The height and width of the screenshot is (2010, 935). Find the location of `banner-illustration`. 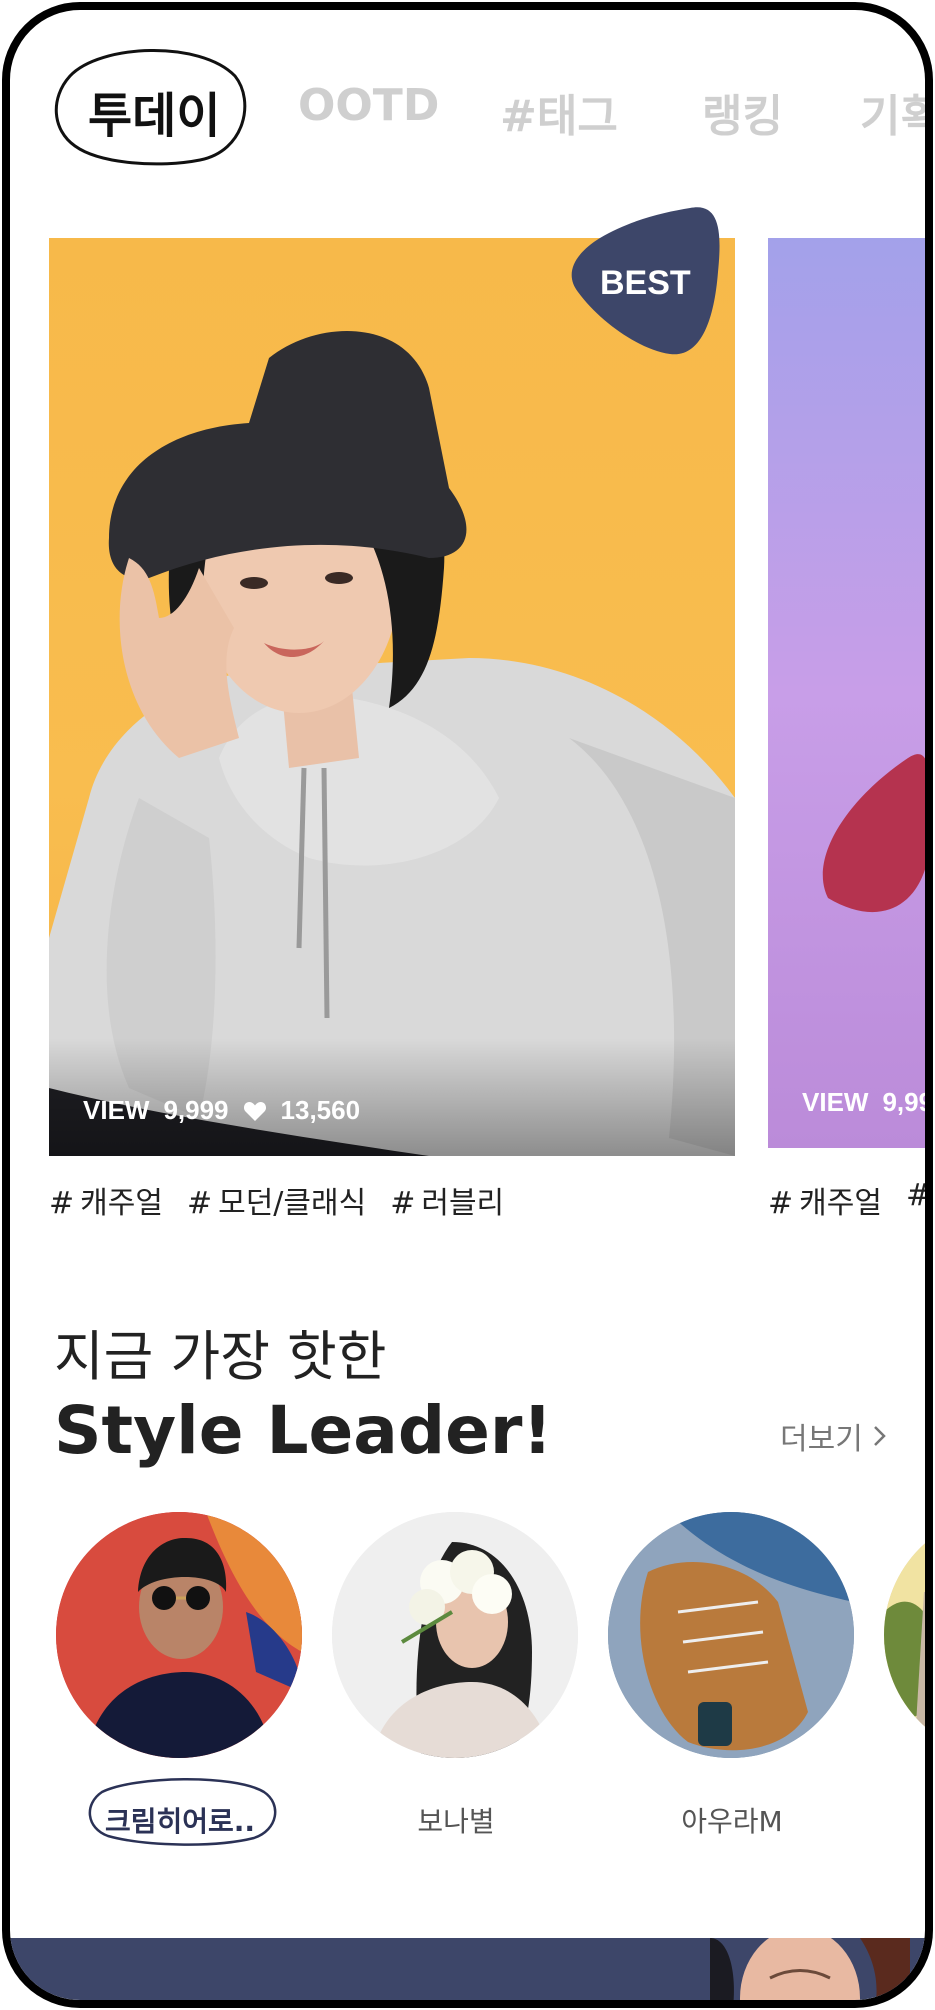

banner-illustration is located at coordinates (810, 1969).